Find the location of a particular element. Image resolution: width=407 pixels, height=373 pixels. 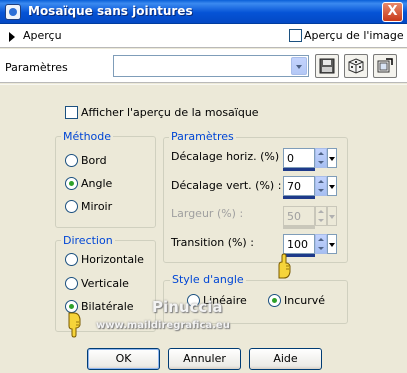

random-dice-icon is located at coordinates (356, 66).